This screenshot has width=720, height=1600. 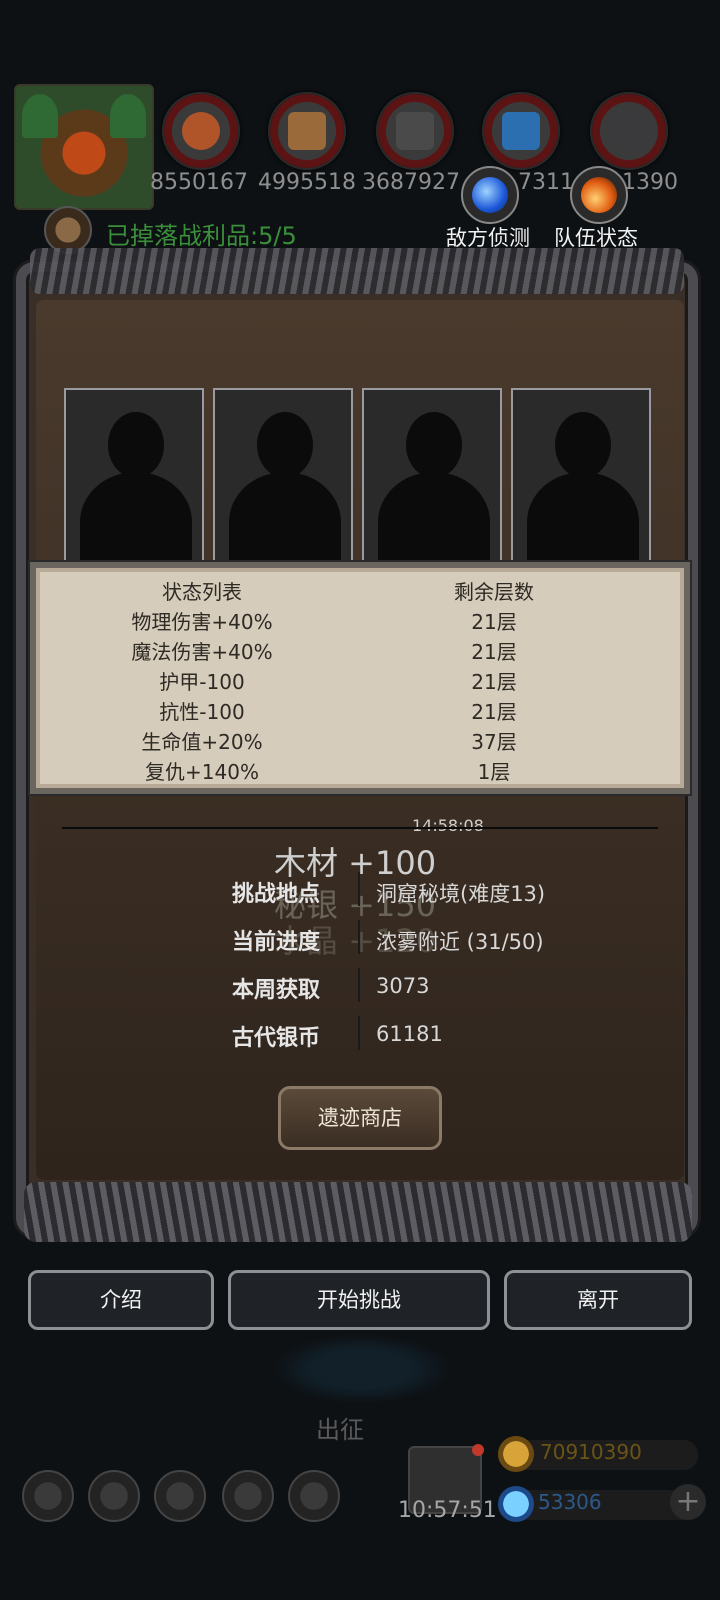 What do you see at coordinates (202, 592) in the screenshot?
I see `status-header: 状态列表` at bounding box center [202, 592].